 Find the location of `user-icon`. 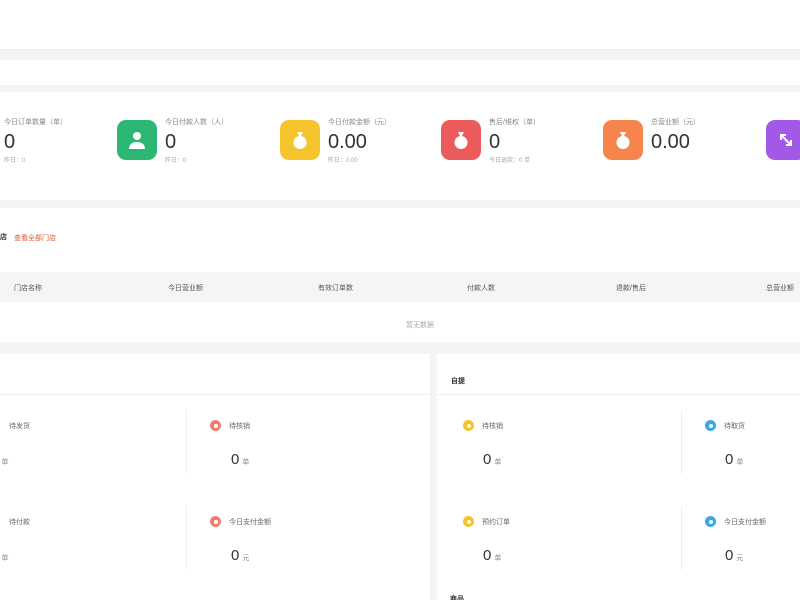

user-icon is located at coordinates (137, 140).